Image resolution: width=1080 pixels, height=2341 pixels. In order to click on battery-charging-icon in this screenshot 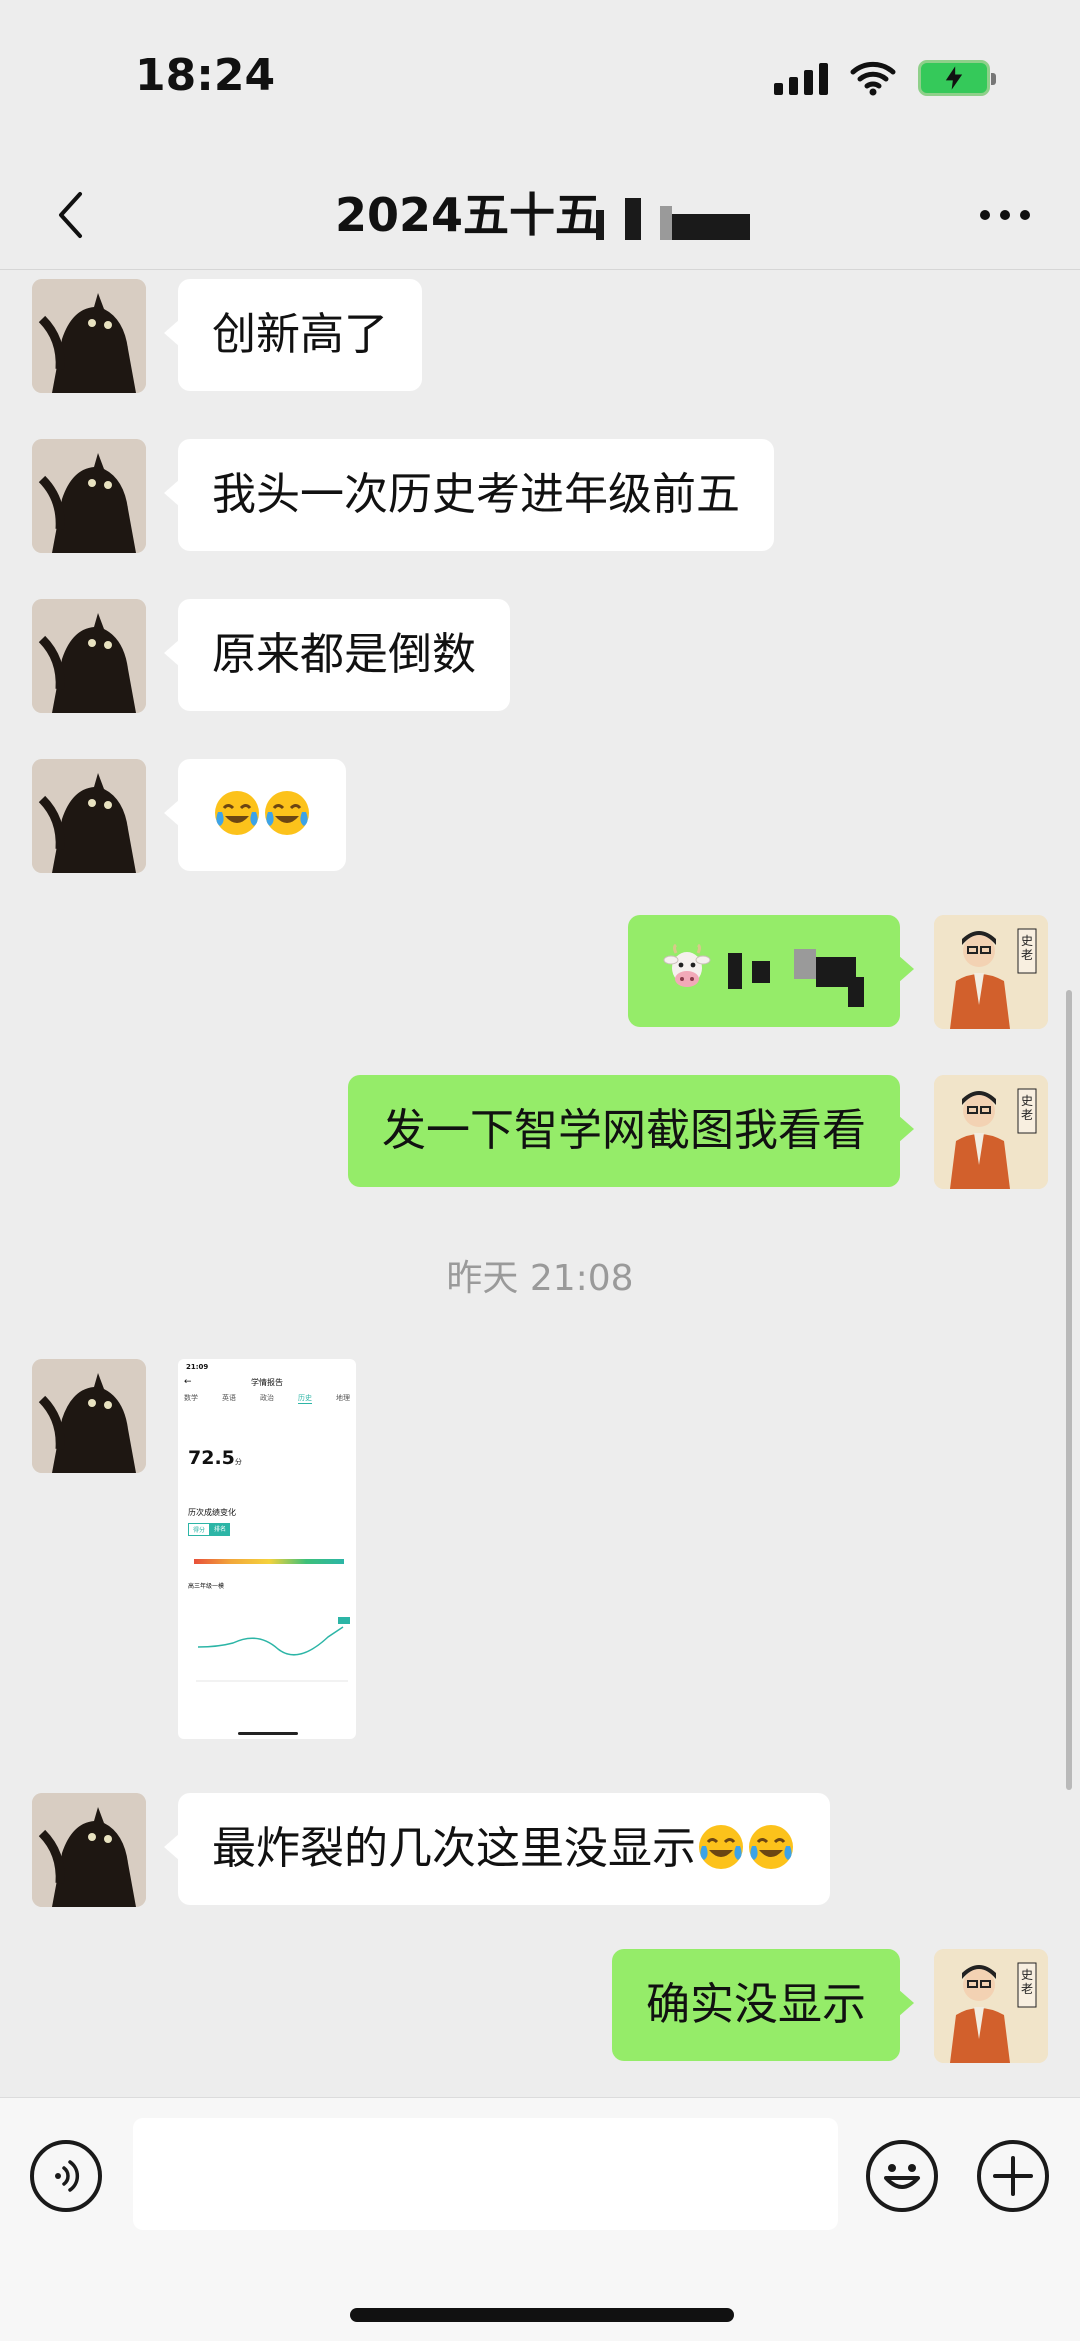, I will do `click(957, 78)`.